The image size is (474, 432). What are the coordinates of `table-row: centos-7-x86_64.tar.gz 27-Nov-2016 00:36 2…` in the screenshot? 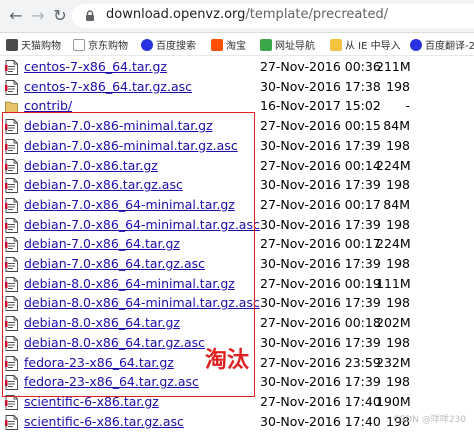 It's located at (237, 68).